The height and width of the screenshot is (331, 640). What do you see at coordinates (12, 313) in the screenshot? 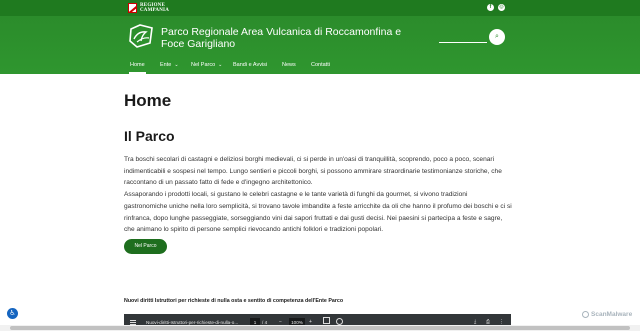
I see `accessibility-button: ♿` at bounding box center [12, 313].